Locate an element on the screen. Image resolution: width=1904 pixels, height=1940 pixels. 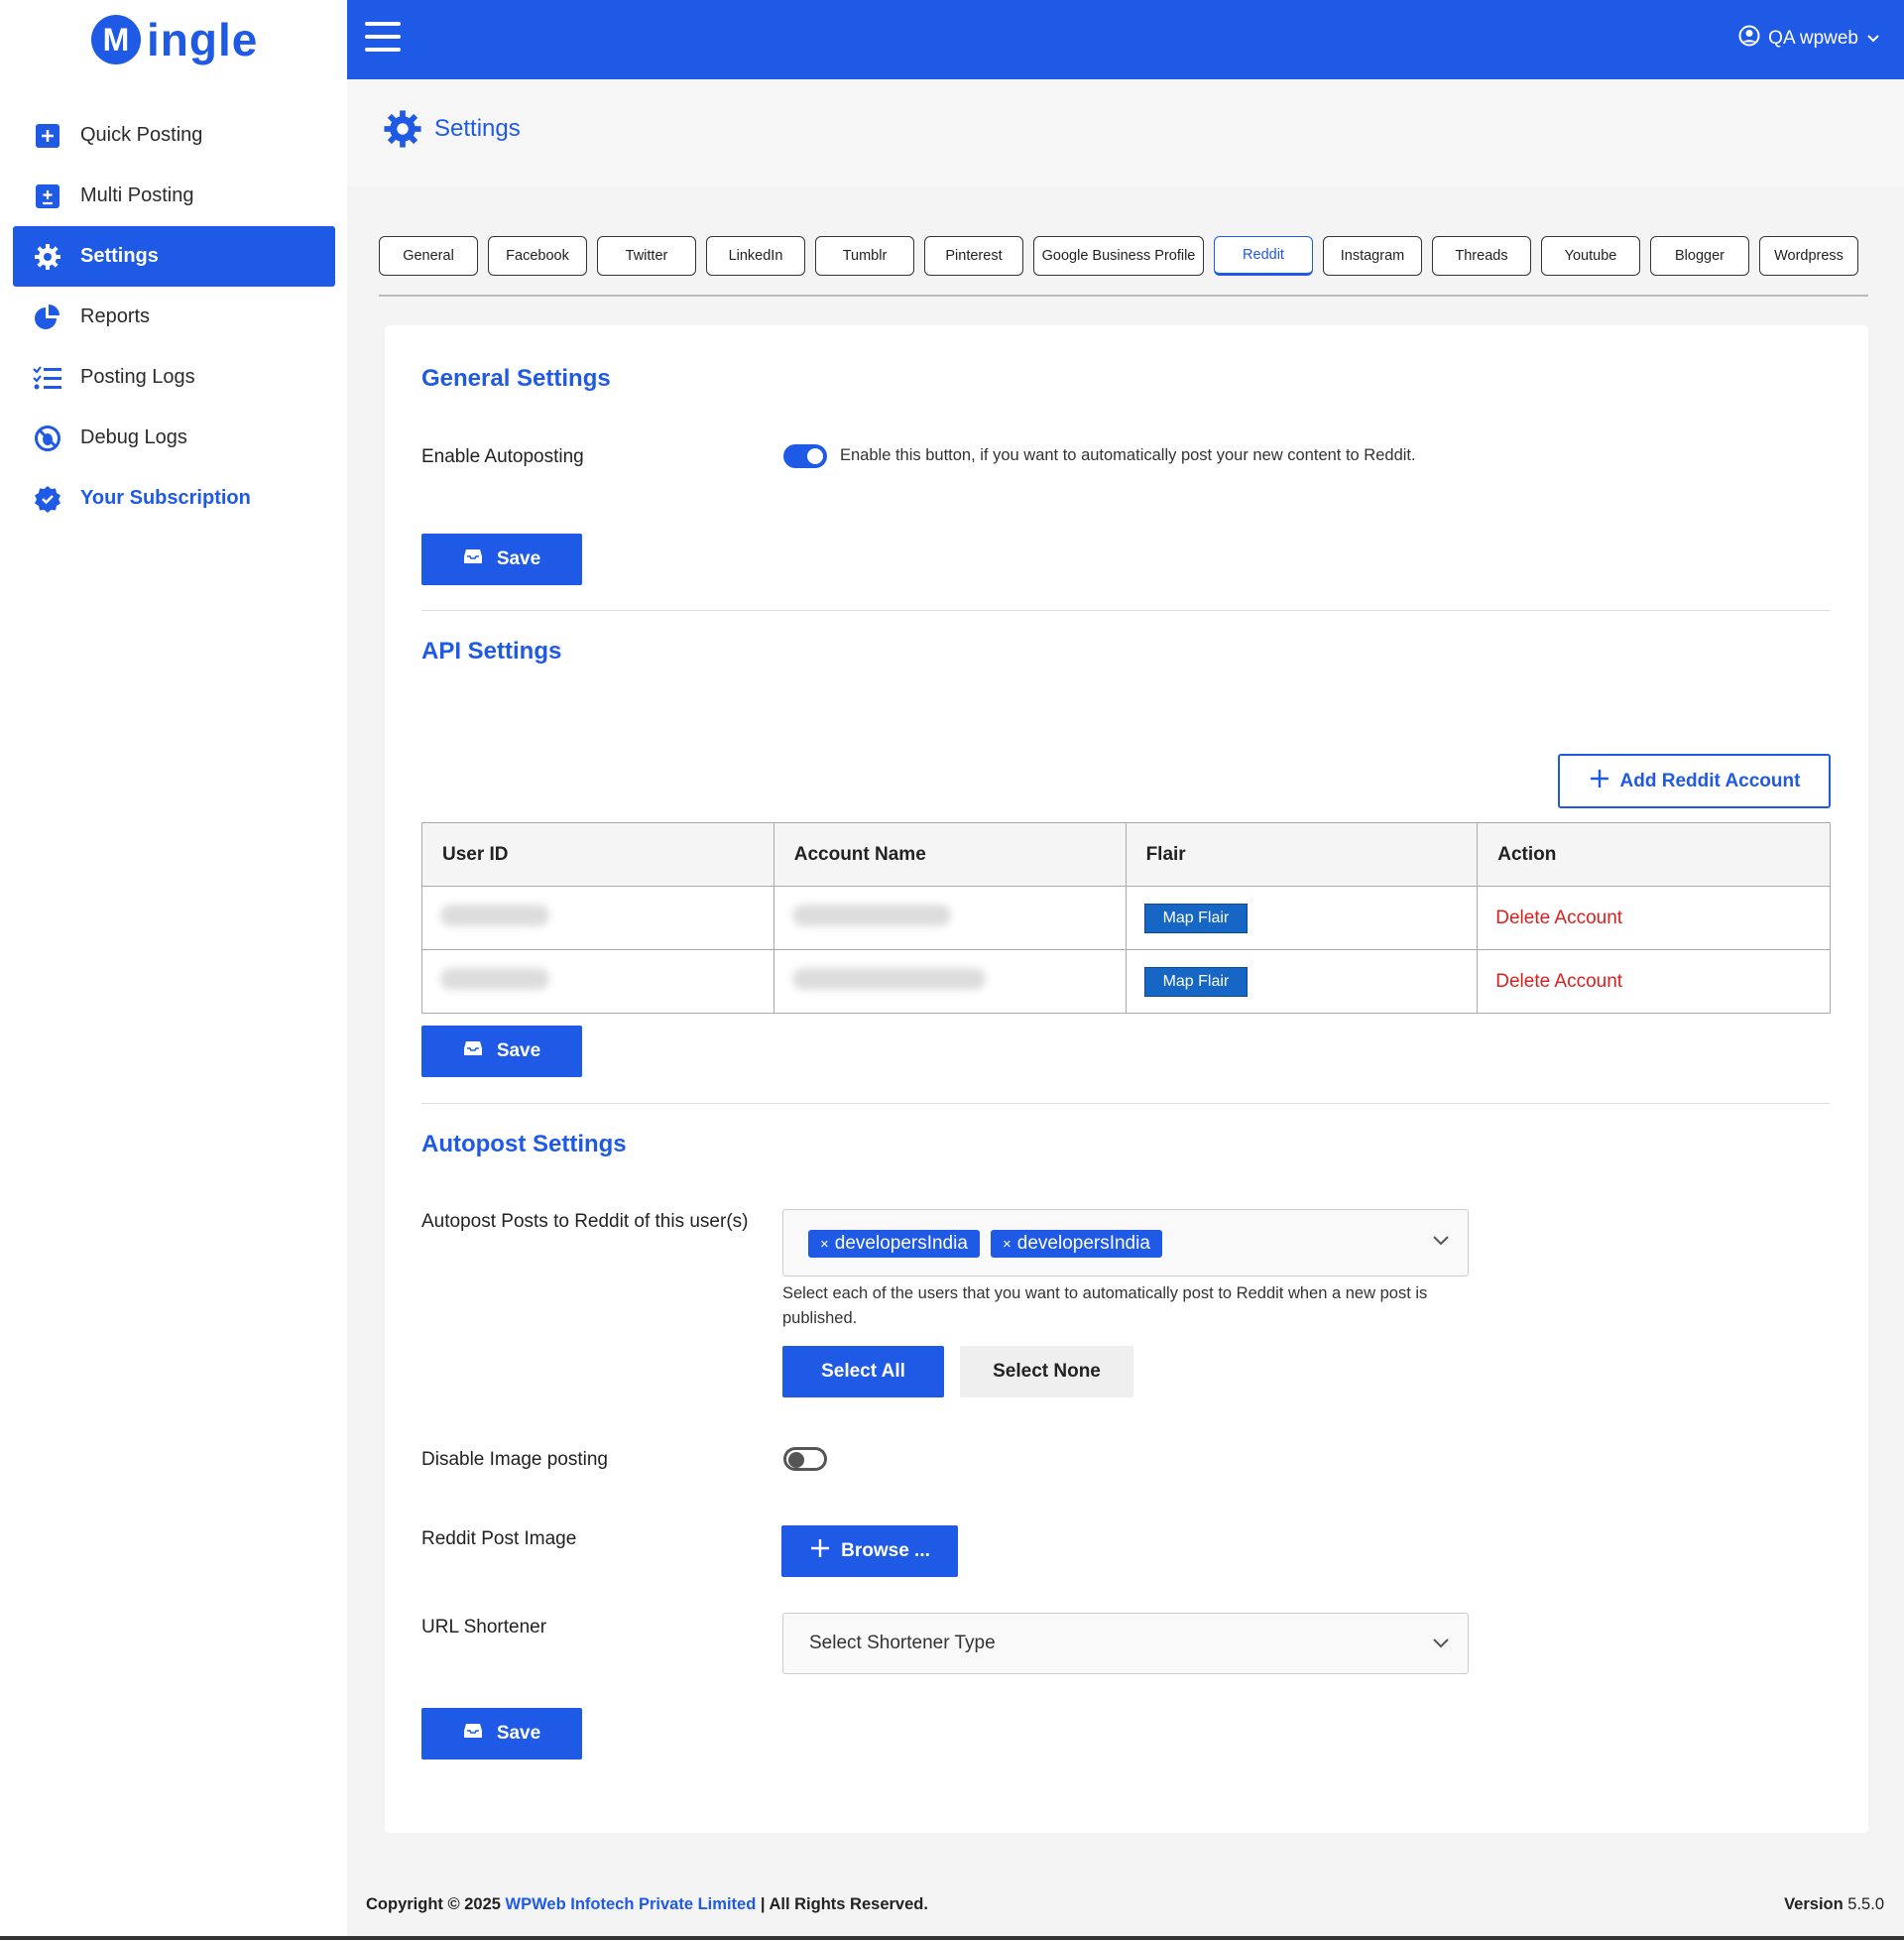
general-save-button: Save is located at coordinates (501, 559).